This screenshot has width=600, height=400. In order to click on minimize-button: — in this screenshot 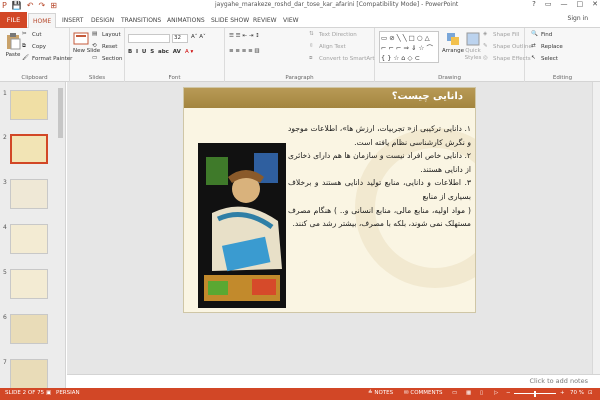, I will do `click(564, 4)`.